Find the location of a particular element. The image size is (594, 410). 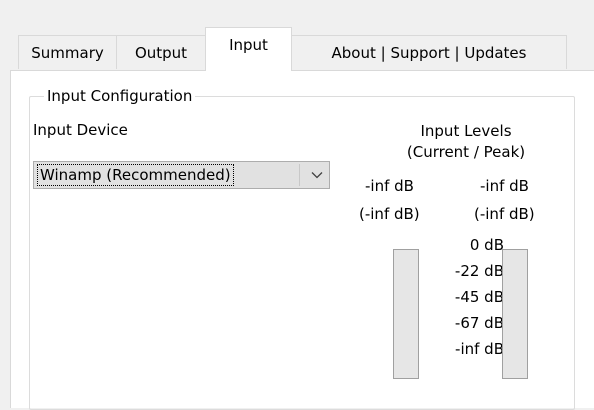

input-levels-subtitle: (Current / Peak) is located at coordinates (466, 152).